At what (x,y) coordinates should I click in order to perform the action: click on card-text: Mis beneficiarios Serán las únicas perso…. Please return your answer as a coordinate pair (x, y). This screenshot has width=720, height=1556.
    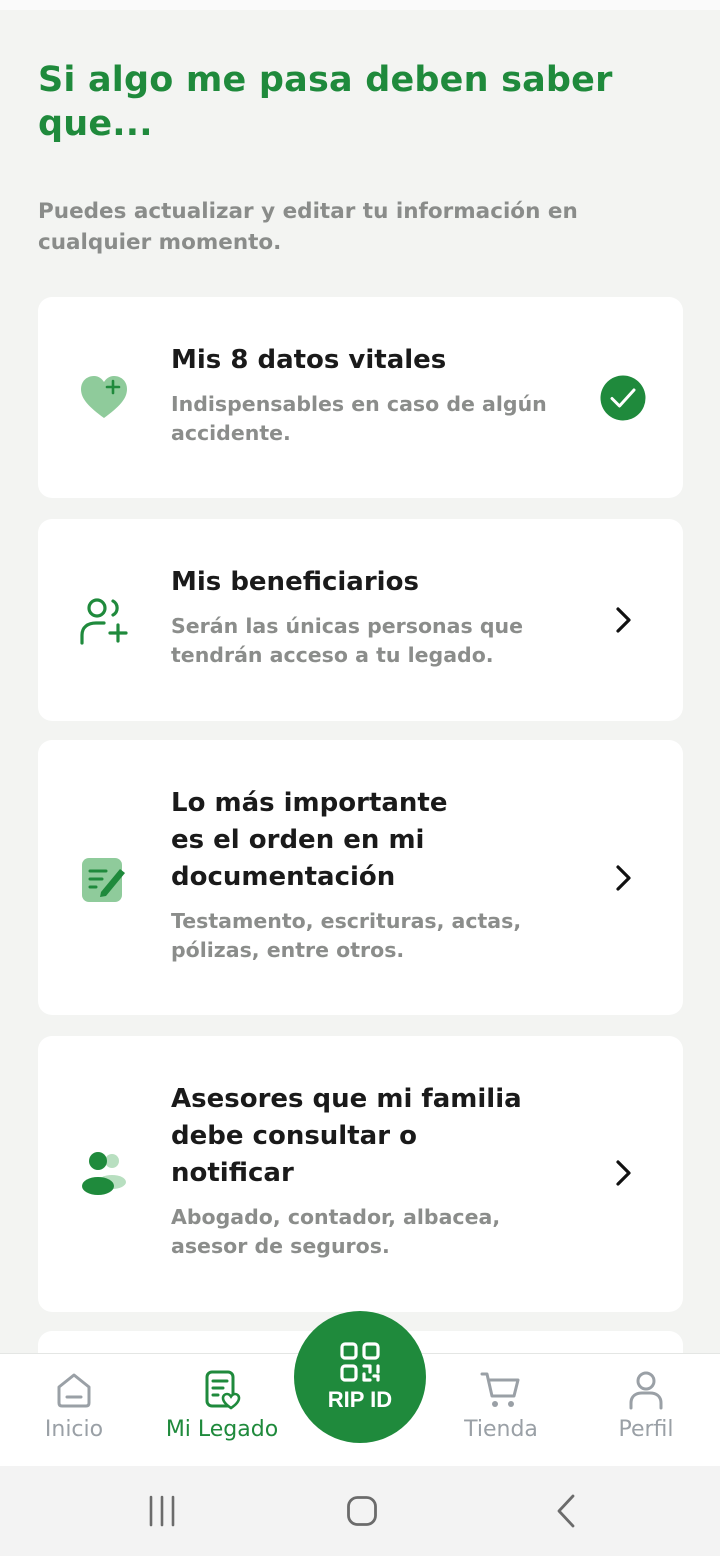
    Looking at the image, I should click on (381, 617).